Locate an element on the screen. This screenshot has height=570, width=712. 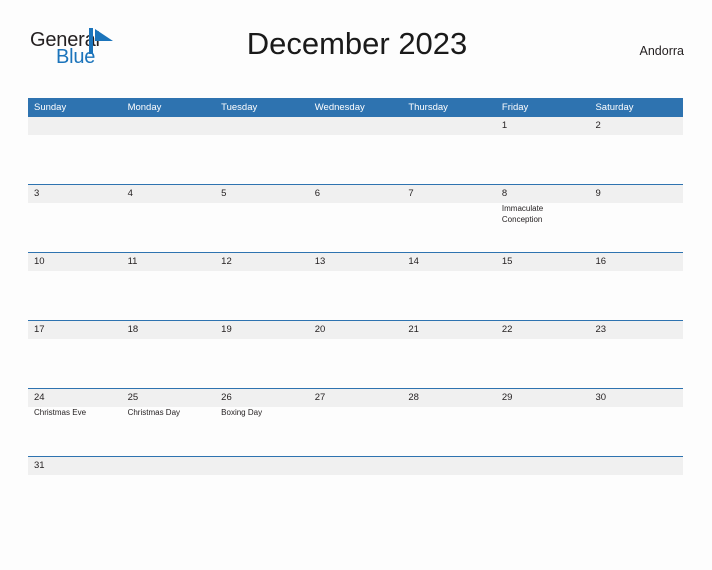
day-number: 8 is located at coordinates (504, 193).